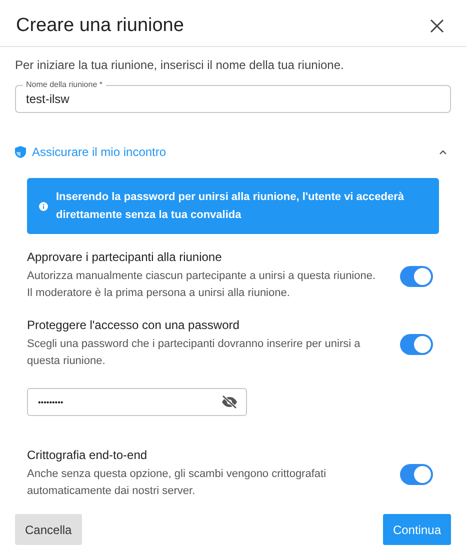  Describe the element at coordinates (437, 25) in the screenshot. I see `close-icon` at that location.